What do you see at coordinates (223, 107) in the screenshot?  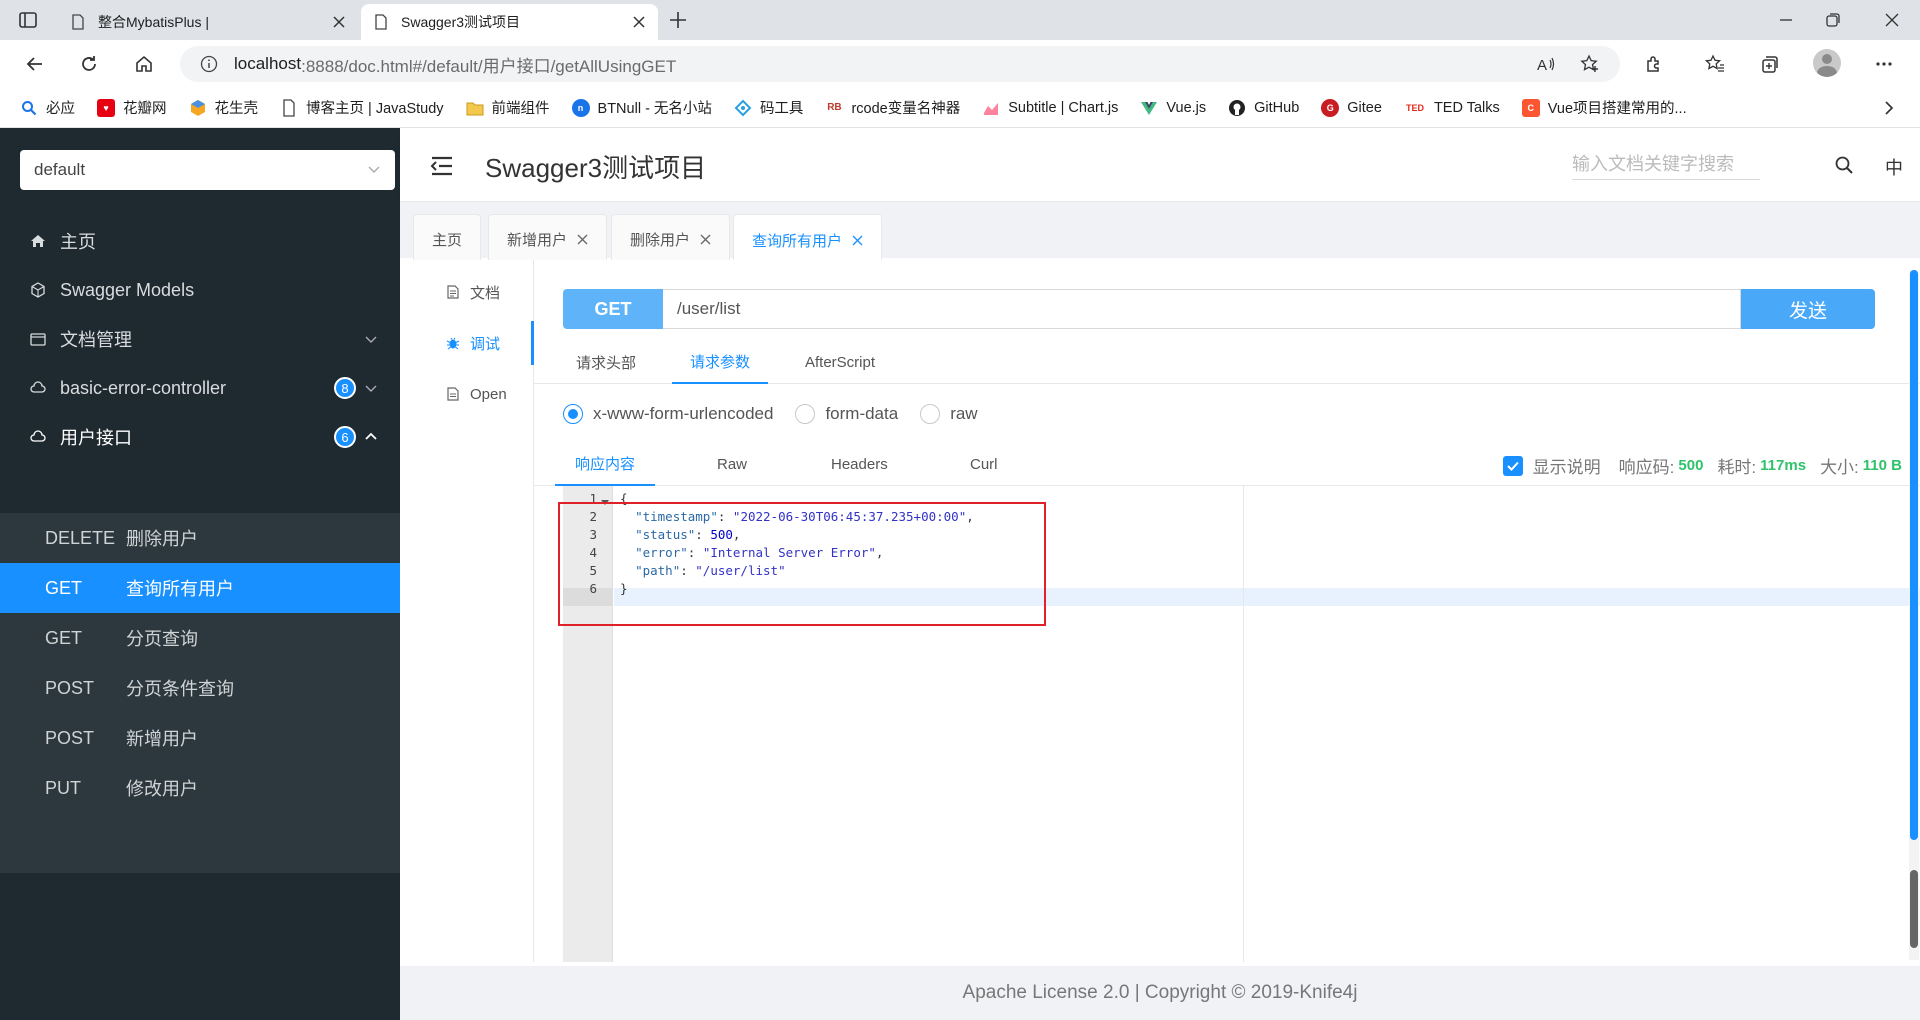 I see `bookmark-huashengke: 花生壳` at bounding box center [223, 107].